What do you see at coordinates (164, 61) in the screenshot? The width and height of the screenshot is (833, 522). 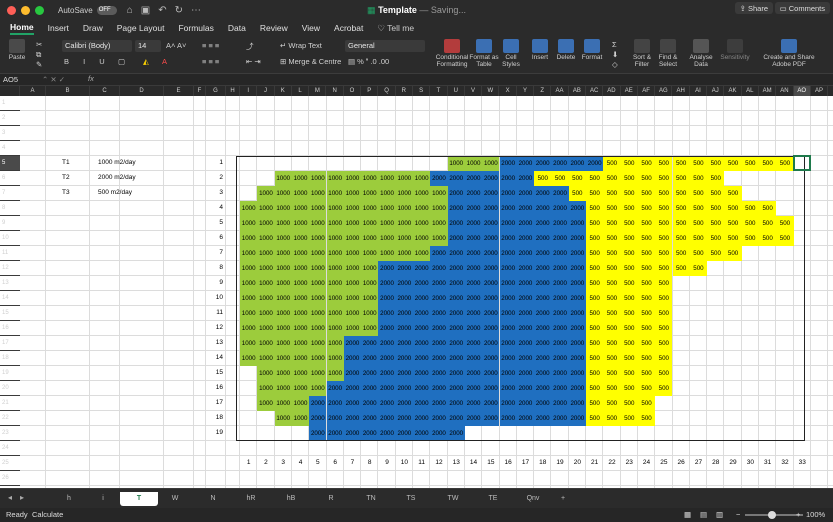 I see `font-color-icon: A` at bounding box center [164, 61].